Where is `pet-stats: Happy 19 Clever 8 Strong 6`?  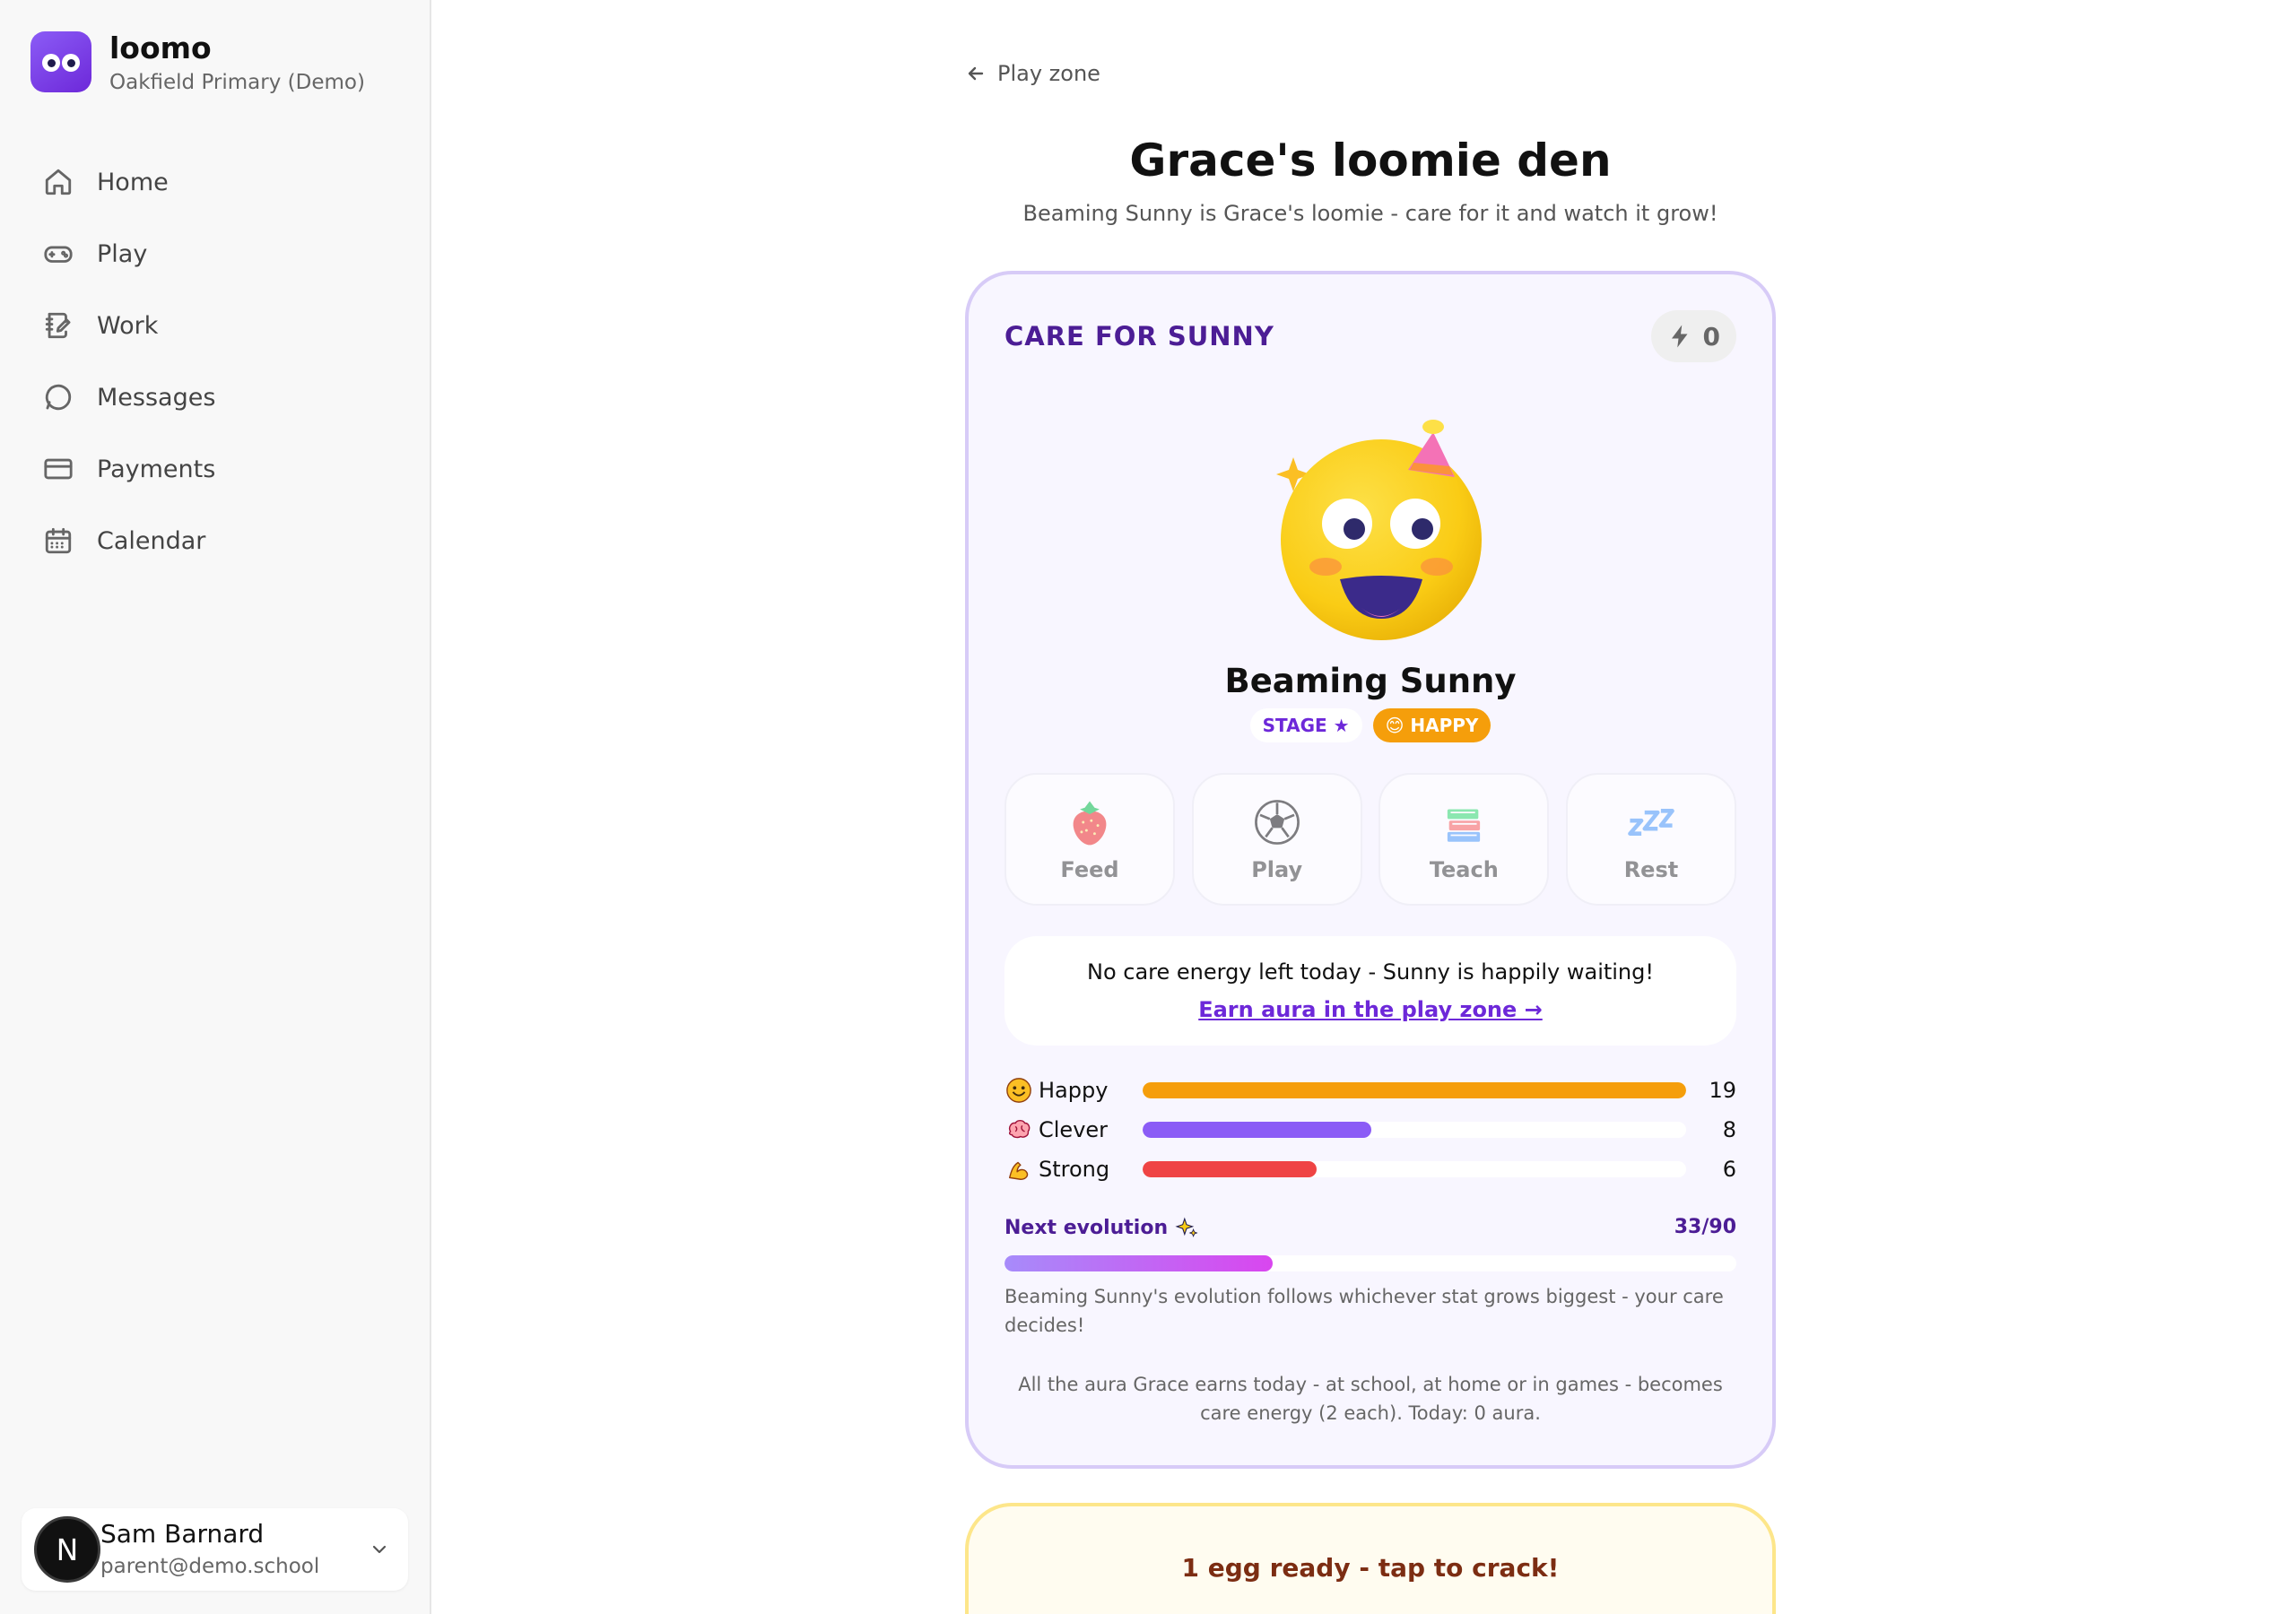 pet-stats: Happy 19 Clever 8 Strong 6 is located at coordinates (1370, 1130).